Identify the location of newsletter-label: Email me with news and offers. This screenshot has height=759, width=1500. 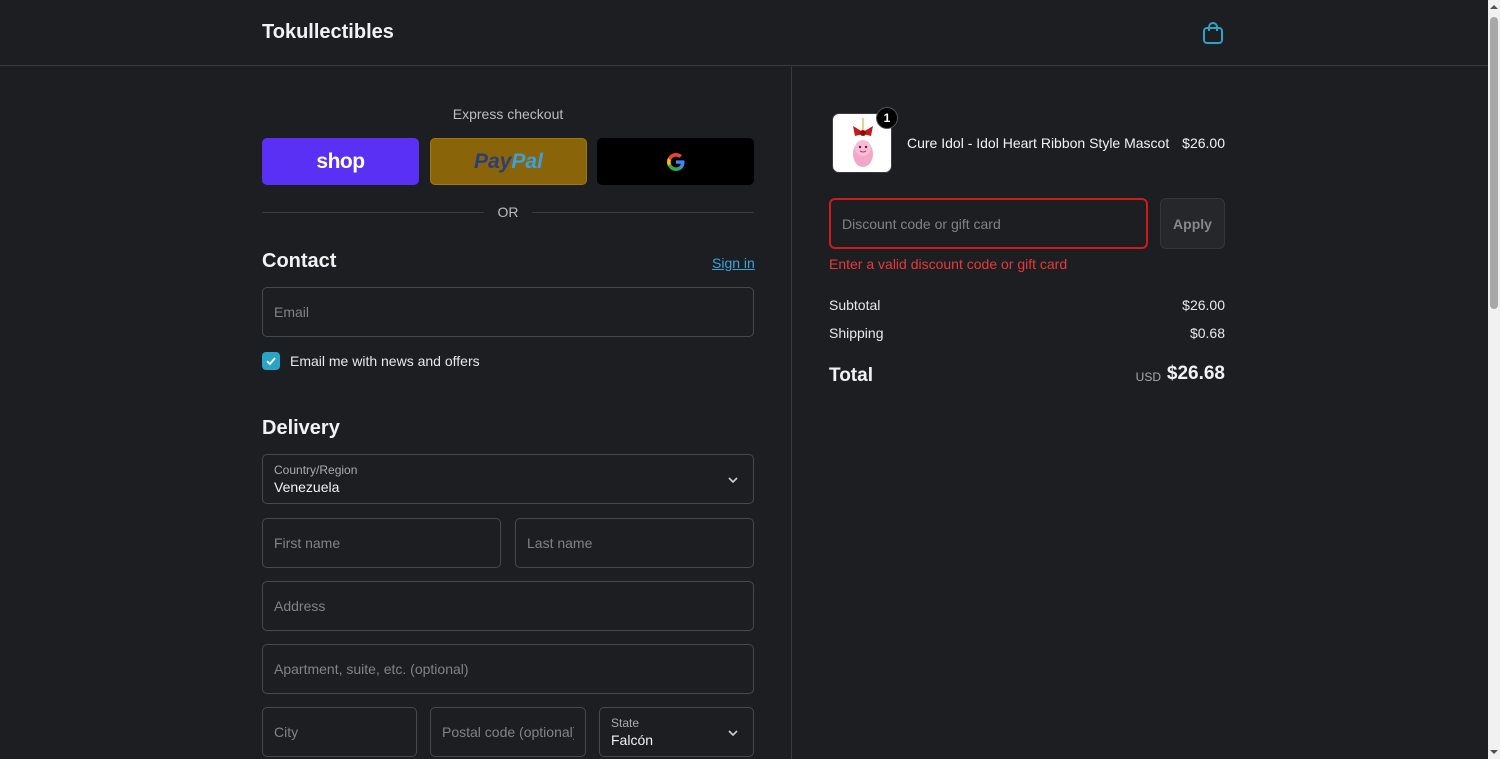
(385, 361).